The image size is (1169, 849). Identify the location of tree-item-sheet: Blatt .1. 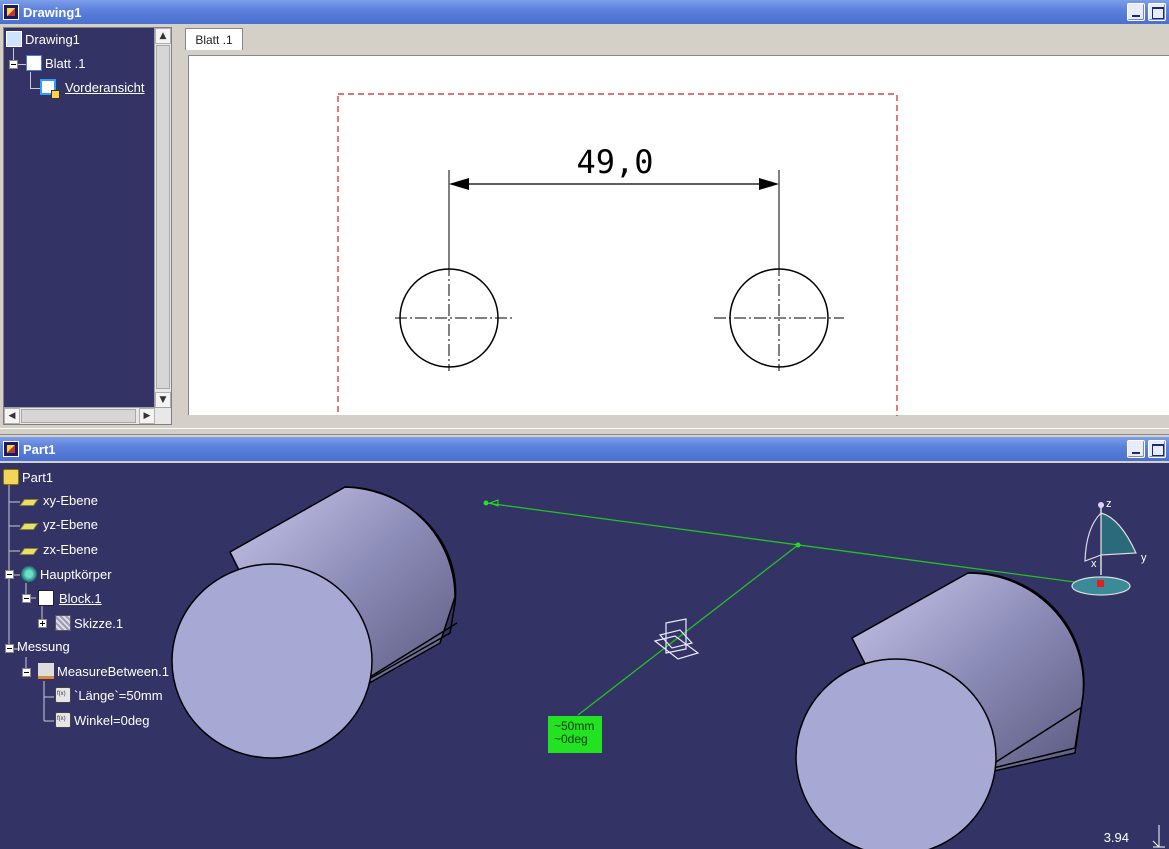
(55, 63).